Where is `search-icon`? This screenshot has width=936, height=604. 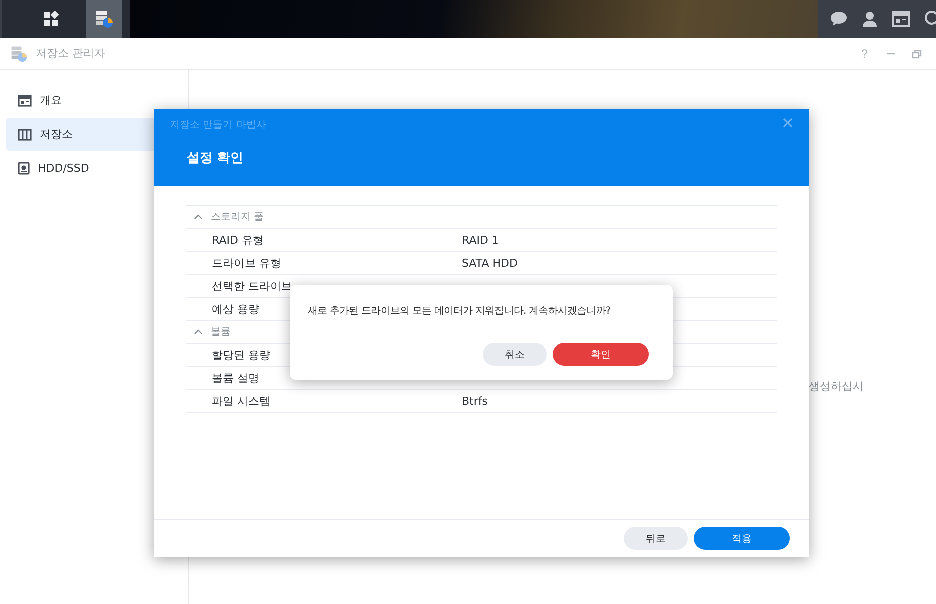 search-icon is located at coordinates (930, 19).